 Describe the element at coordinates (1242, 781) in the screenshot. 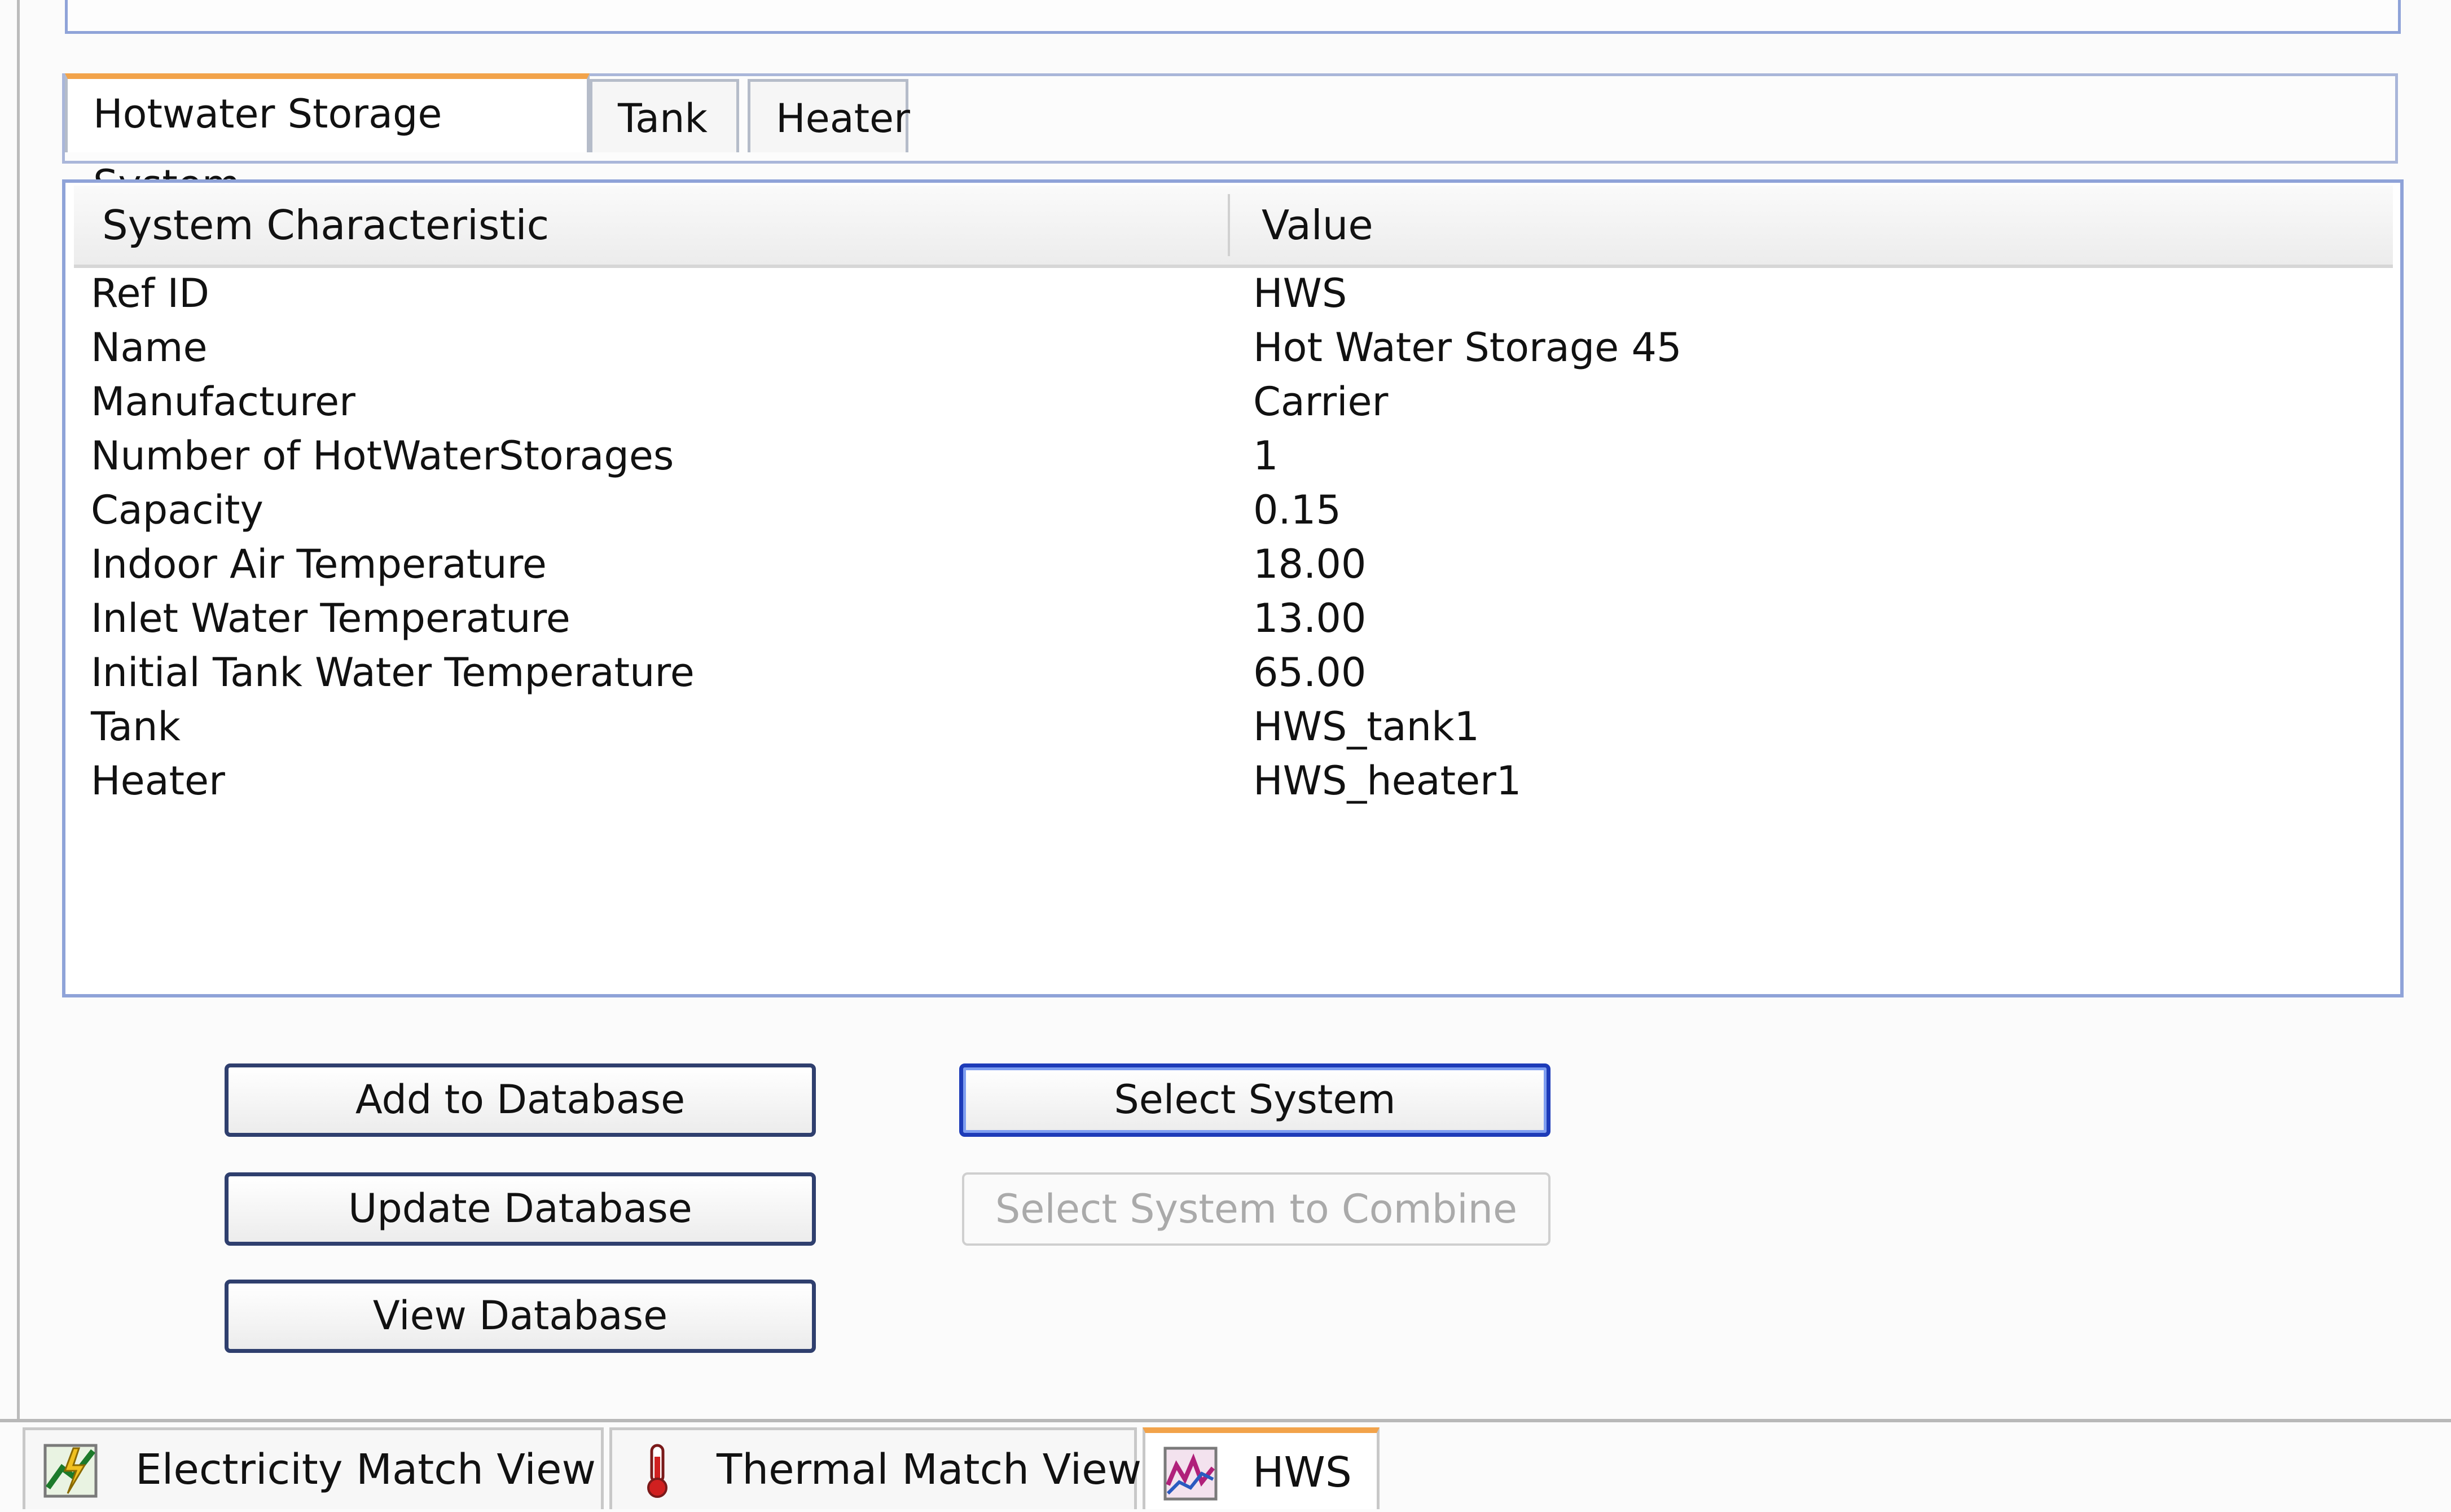

I see `table-row: Heater HWS_heater1` at that location.